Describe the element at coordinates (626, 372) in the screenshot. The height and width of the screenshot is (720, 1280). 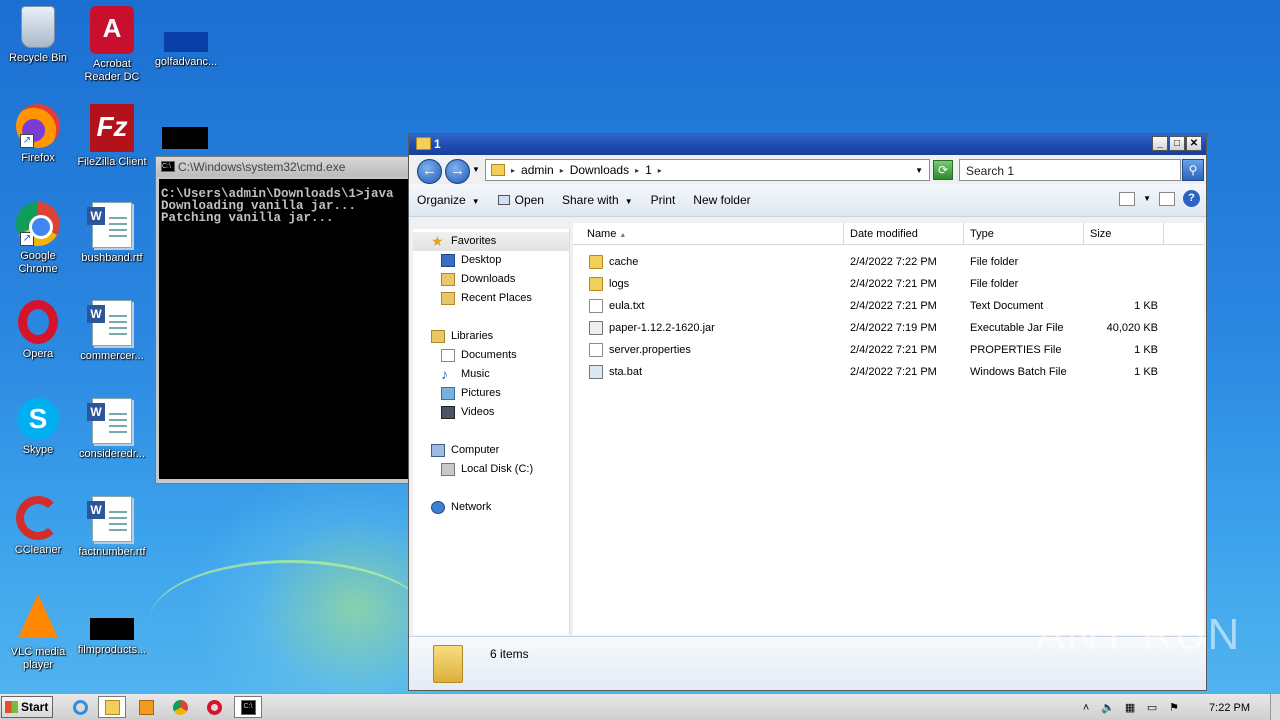
I see `file-name: sta.bat` at that location.